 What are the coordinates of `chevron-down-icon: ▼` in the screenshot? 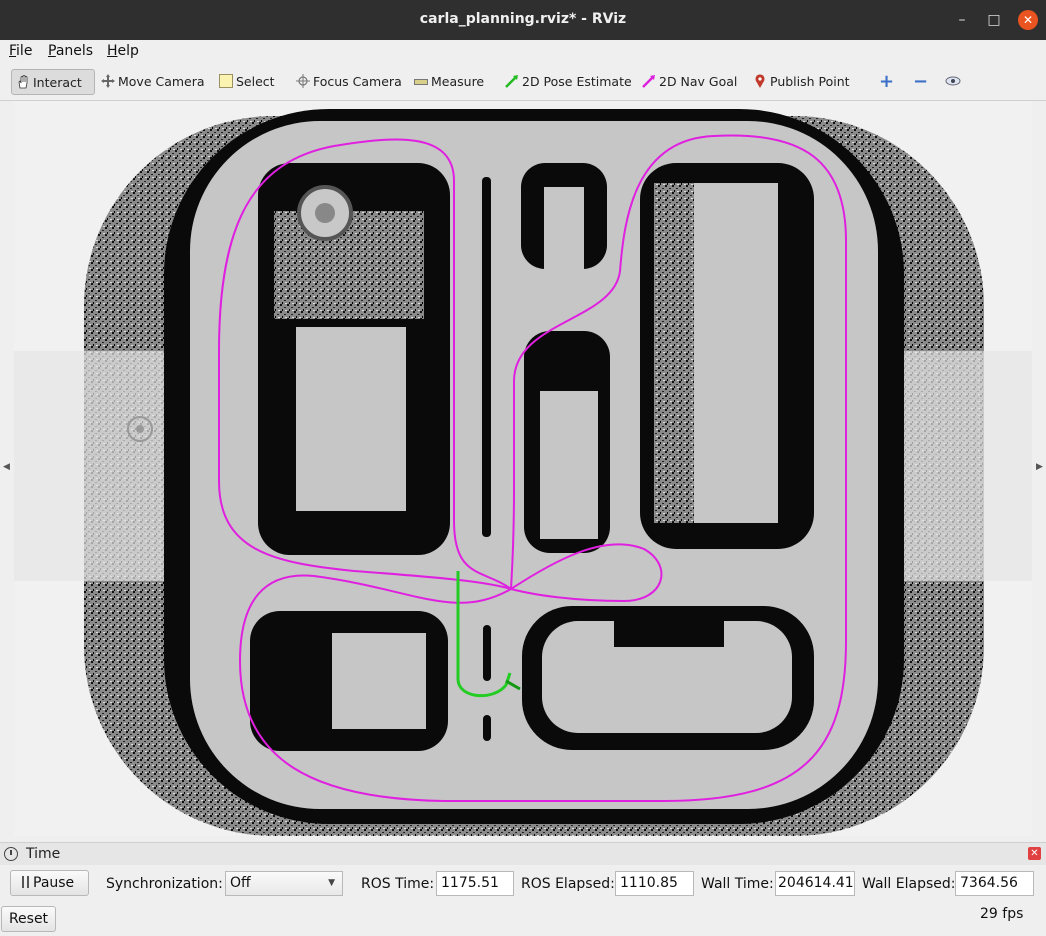 It's located at (331, 883).